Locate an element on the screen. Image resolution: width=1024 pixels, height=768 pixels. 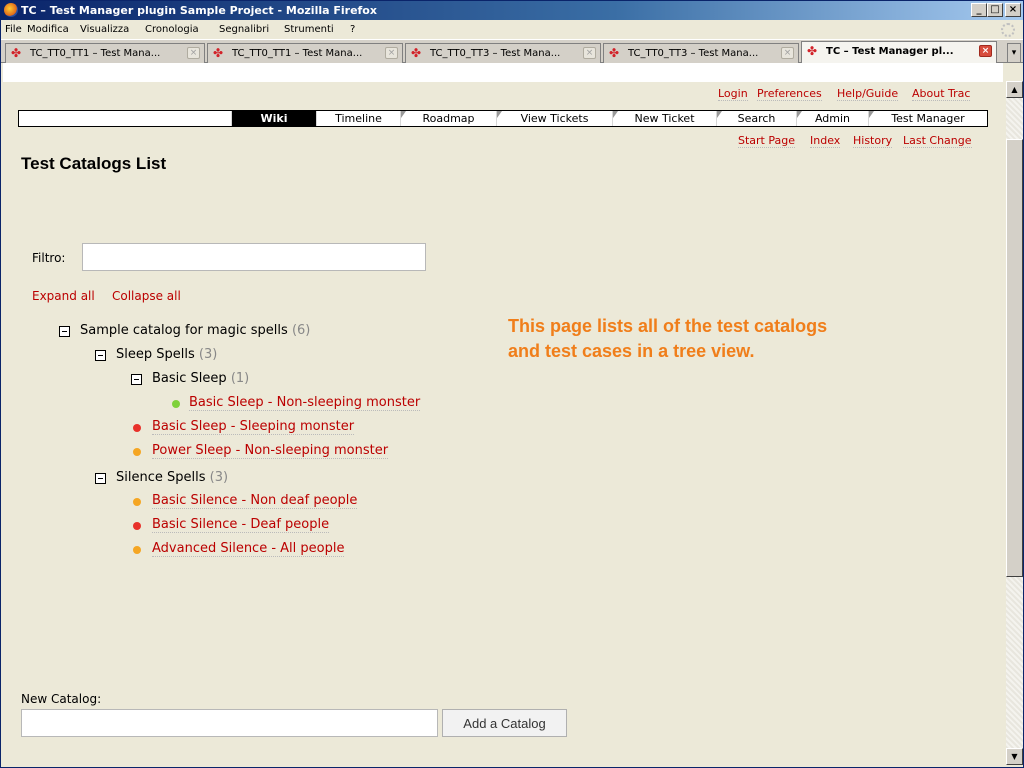
tab-3: ✤ TC_TT0_TT3 – Test Mana... × is located at coordinates (503, 53).